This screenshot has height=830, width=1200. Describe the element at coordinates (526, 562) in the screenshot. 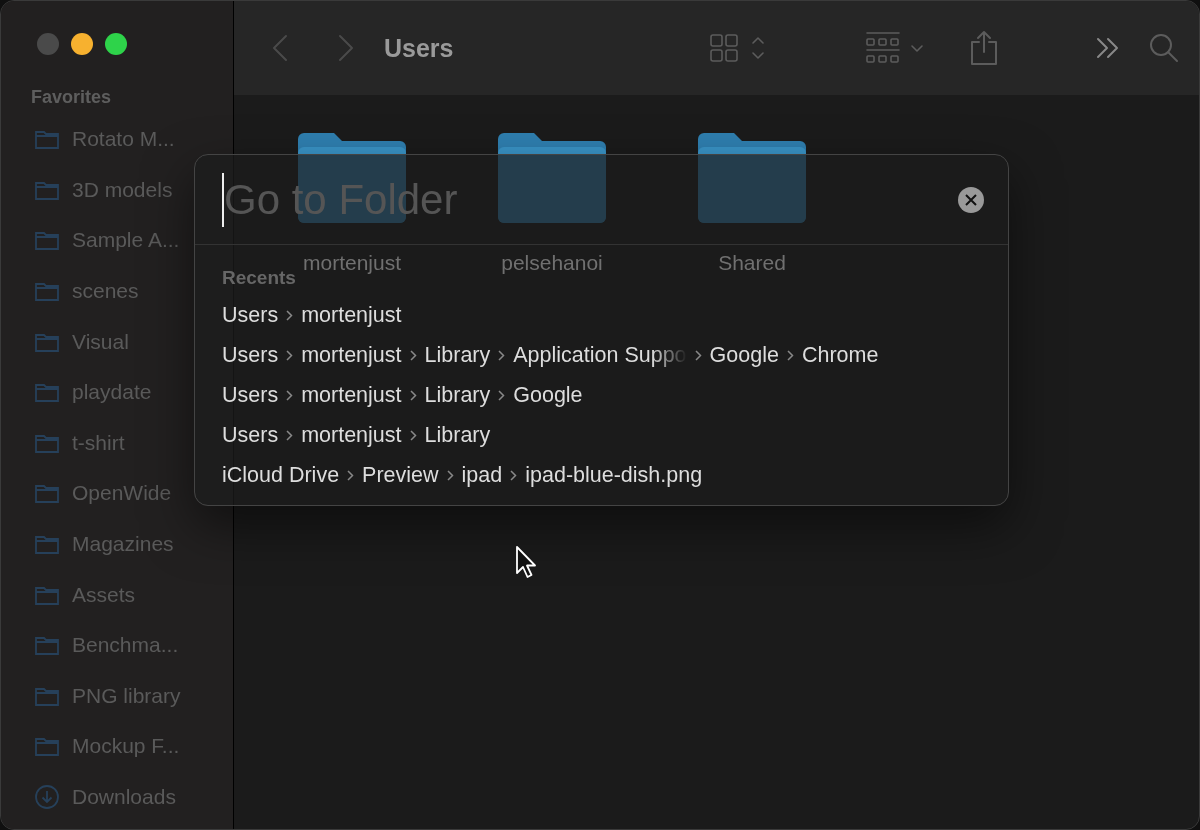

I see `pointer-icon` at that location.